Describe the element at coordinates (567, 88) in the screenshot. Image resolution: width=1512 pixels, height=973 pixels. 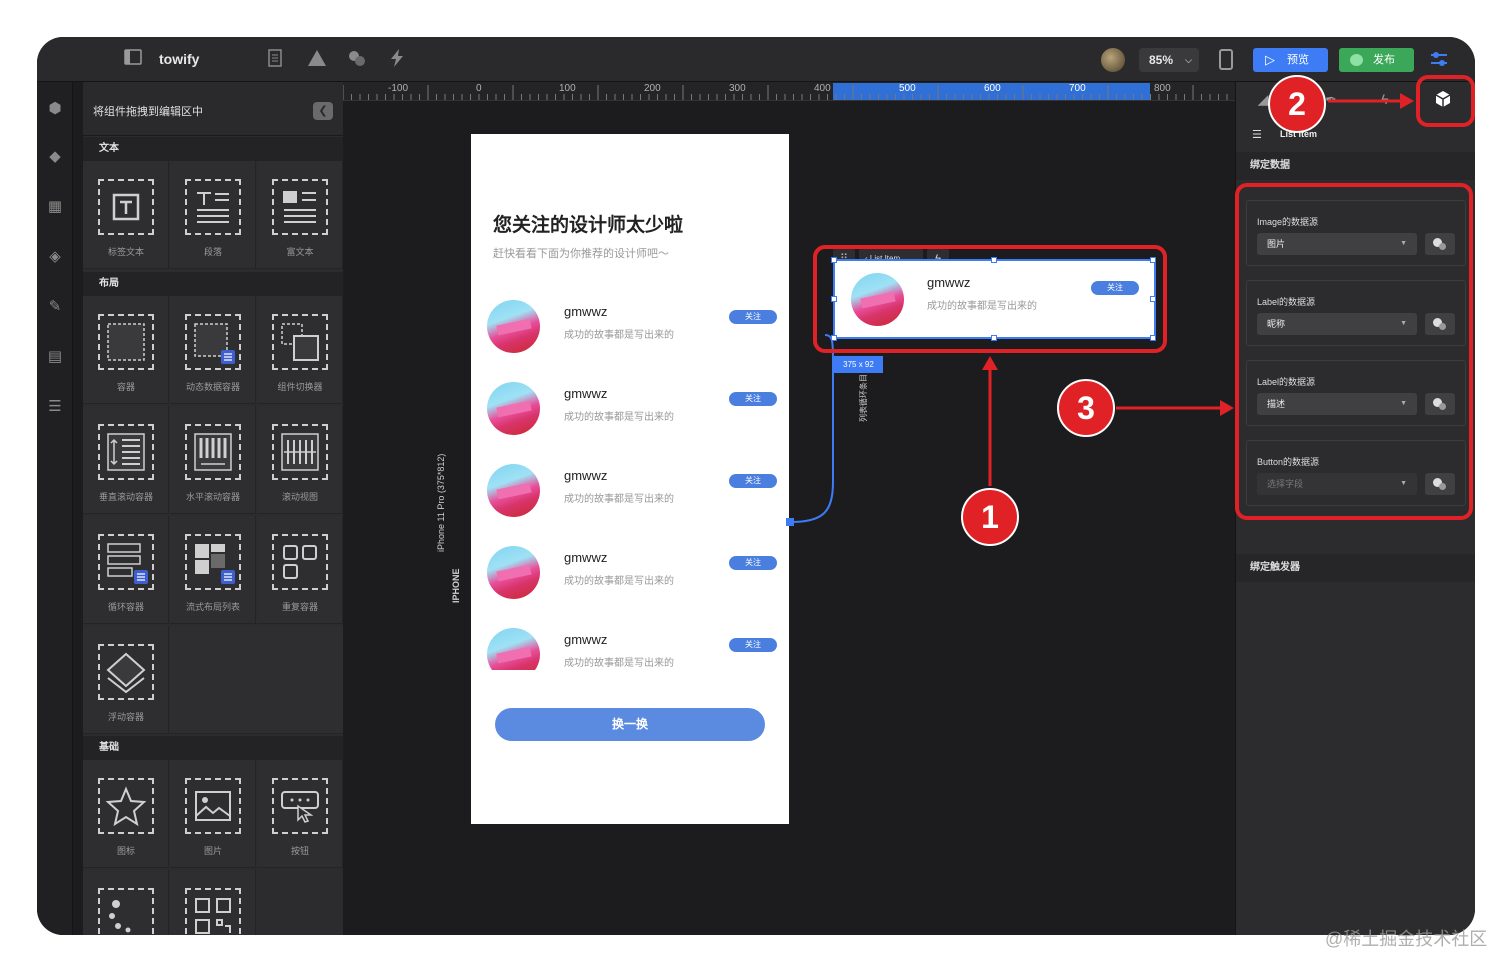
I see `ruler-mark: 100` at that location.